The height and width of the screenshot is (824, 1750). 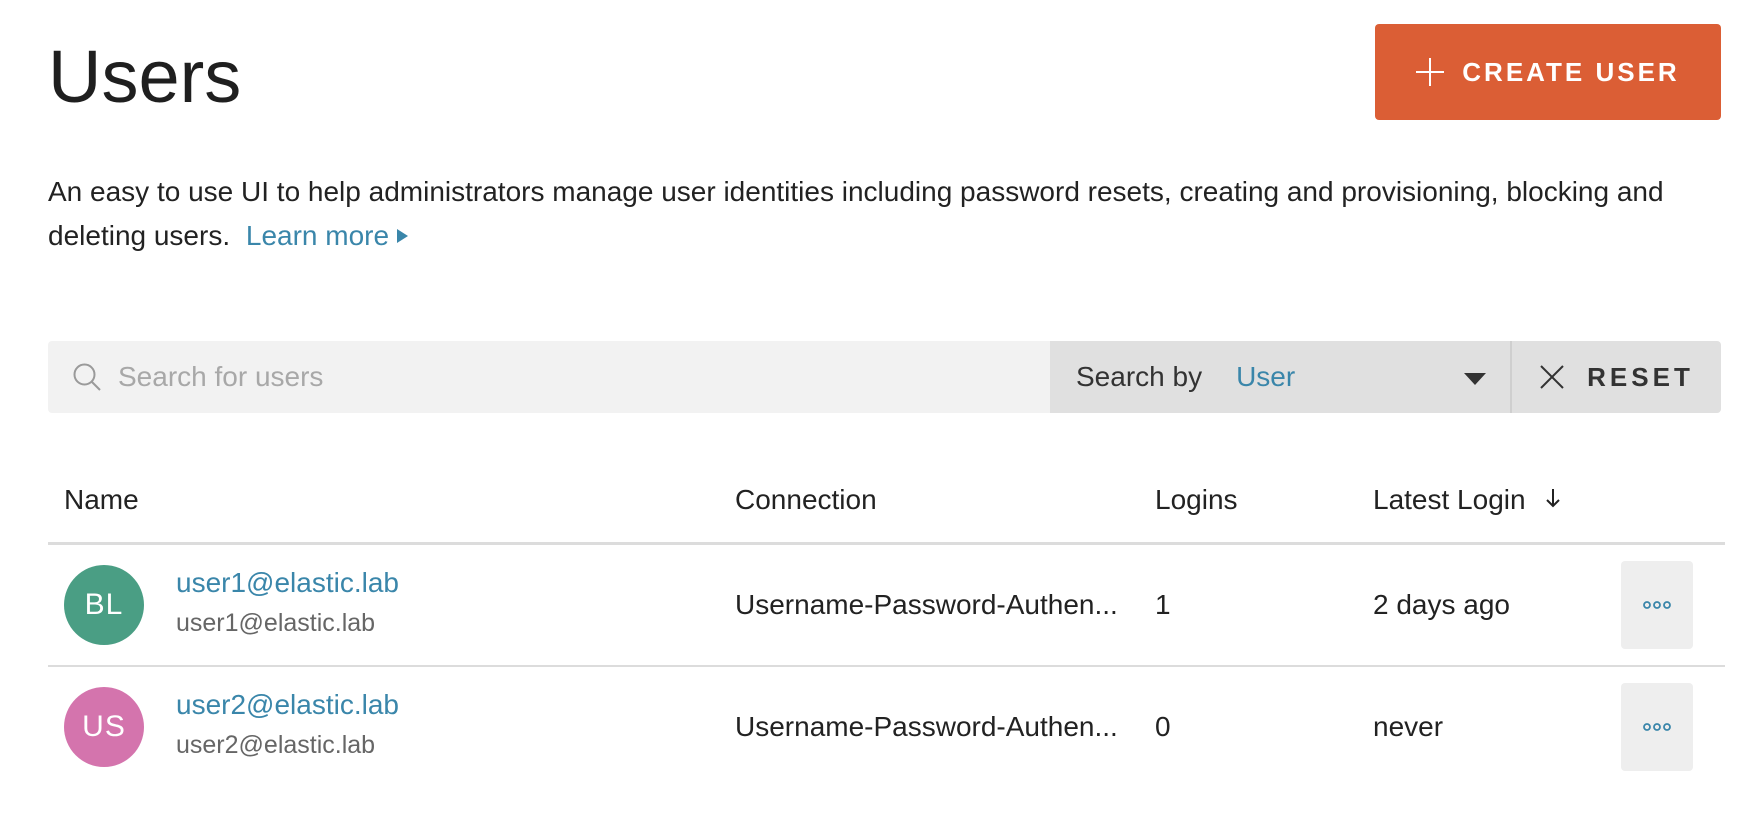 What do you see at coordinates (1640, 376) in the screenshot?
I see `reset-label: RESET` at bounding box center [1640, 376].